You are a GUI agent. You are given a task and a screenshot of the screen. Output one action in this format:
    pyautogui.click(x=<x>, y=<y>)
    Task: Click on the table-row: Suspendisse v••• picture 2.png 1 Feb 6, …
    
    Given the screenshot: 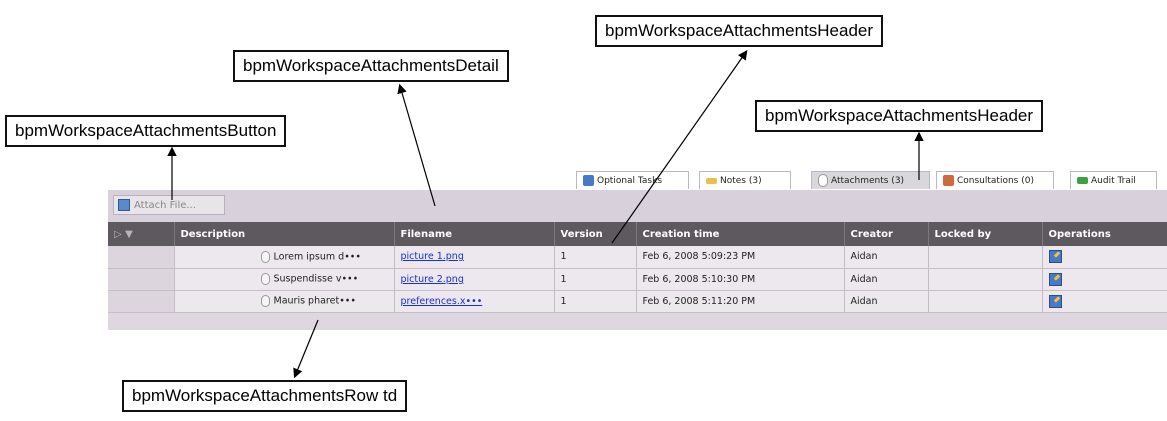 What is the action you would take?
    pyautogui.click(x=637, y=279)
    